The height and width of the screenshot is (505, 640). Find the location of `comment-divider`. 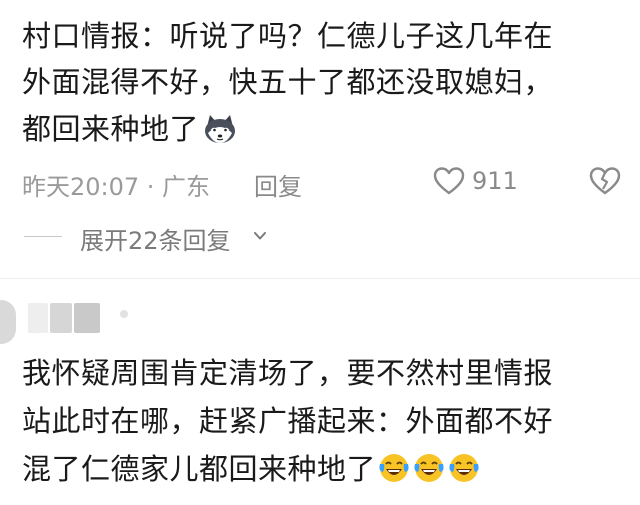

comment-divider is located at coordinates (320, 278).